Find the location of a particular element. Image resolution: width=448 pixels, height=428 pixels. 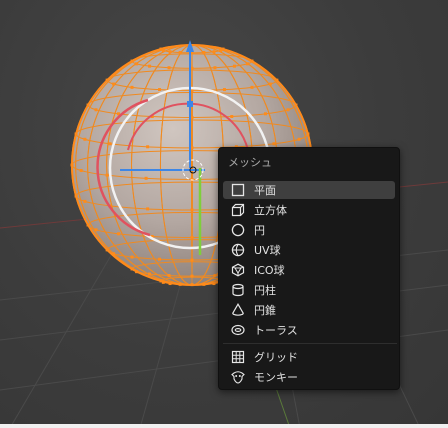

grid-icon is located at coordinates (238, 357).